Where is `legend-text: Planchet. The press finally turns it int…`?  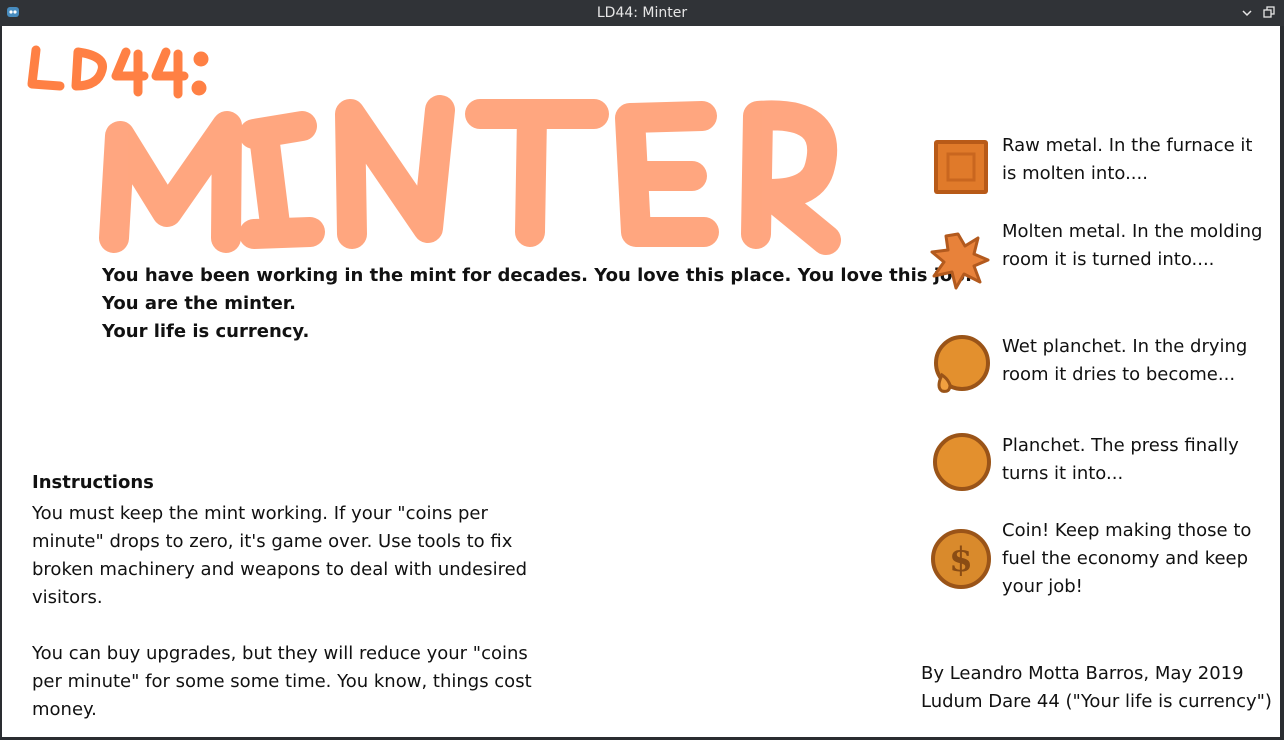
legend-text: Planchet. The press finally turns it int… is located at coordinates (1120, 459).